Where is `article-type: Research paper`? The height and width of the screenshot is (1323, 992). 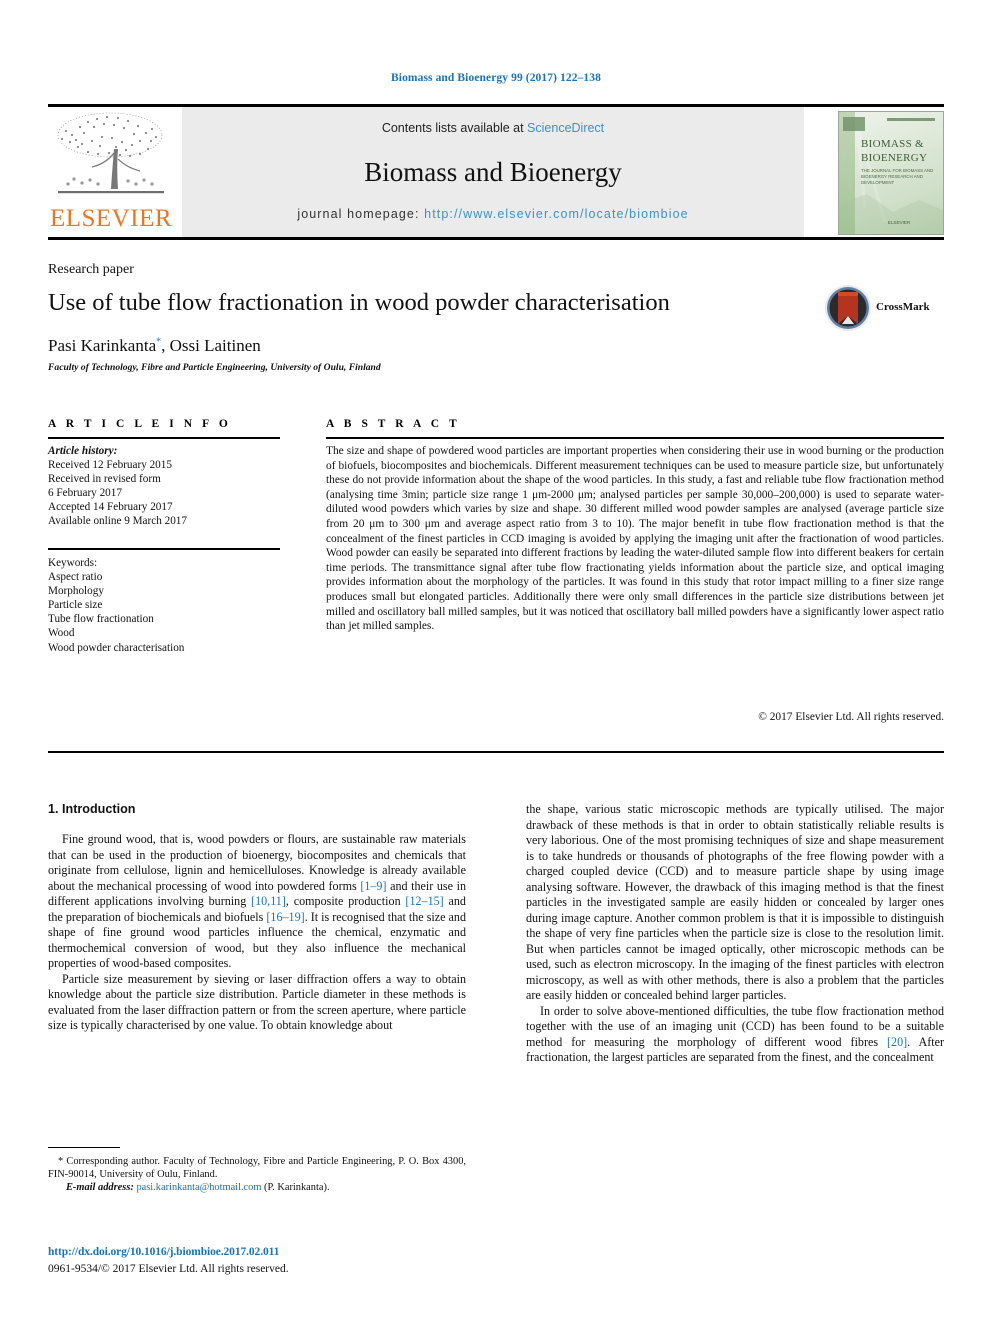
article-type: Research paper is located at coordinates (91, 269).